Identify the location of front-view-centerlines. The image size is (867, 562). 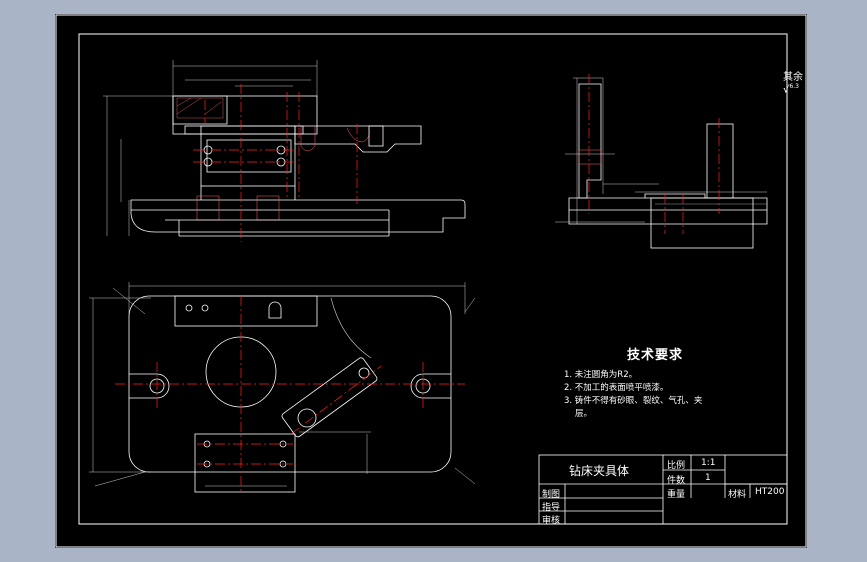
(275, 163).